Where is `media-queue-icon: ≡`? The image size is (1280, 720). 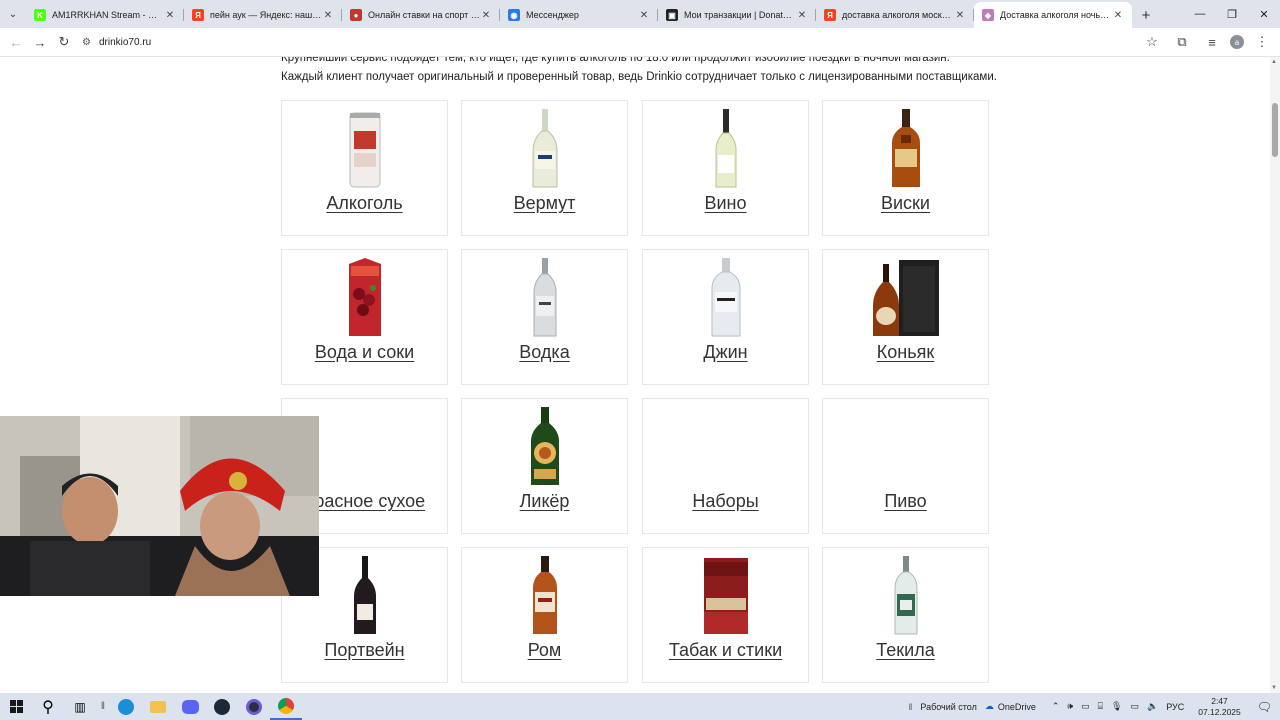 media-queue-icon: ≡ is located at coordinates (1212, 42).